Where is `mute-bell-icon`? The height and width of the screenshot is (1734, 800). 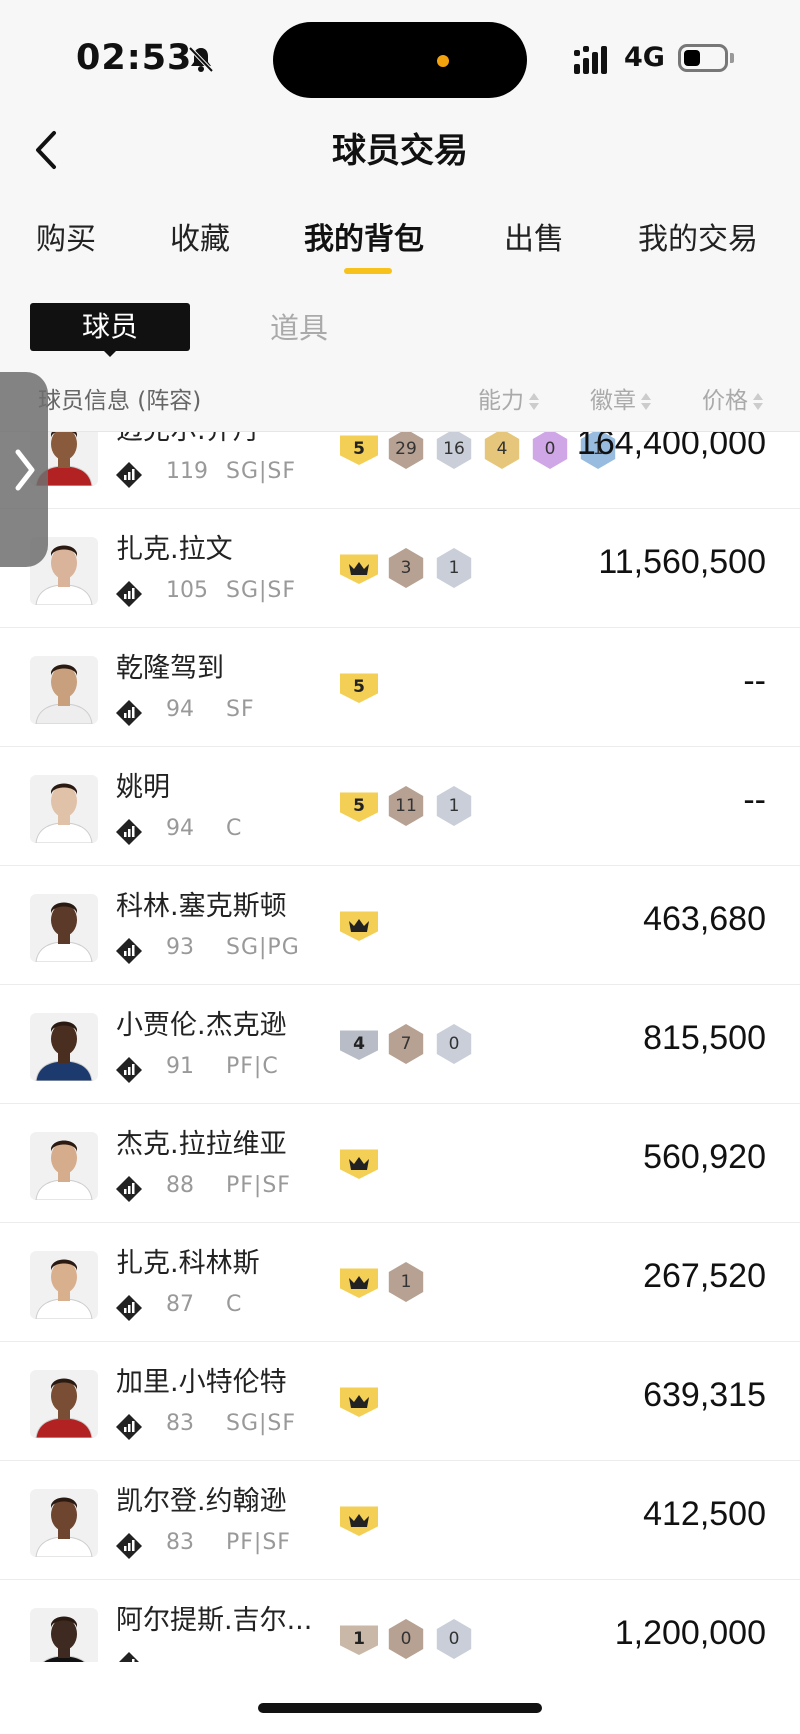 mute-bell-icon is located at coordinates (201, 59).